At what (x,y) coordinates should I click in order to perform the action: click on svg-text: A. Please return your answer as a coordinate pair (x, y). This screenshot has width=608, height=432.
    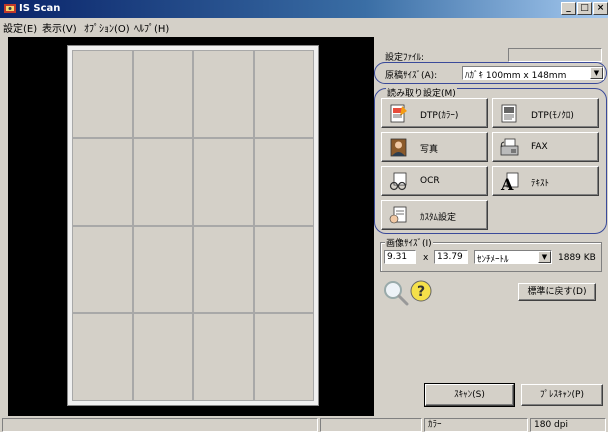
    Looking at the image, I should click on (507, 183).